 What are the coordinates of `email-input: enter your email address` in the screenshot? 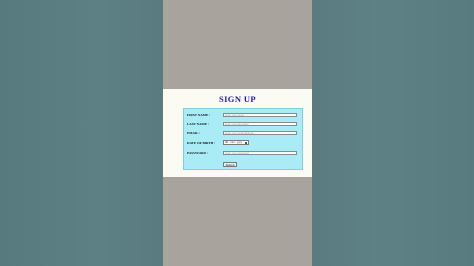 It's located at (260, 132).